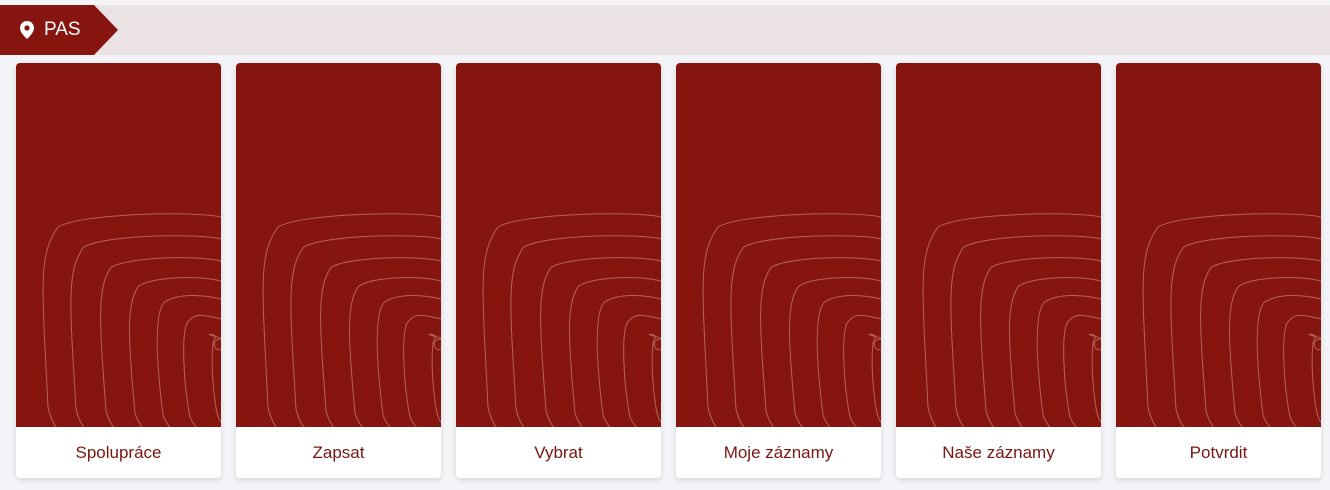  I want to click on breadcrumb-label: PAS, so click(62, 29).